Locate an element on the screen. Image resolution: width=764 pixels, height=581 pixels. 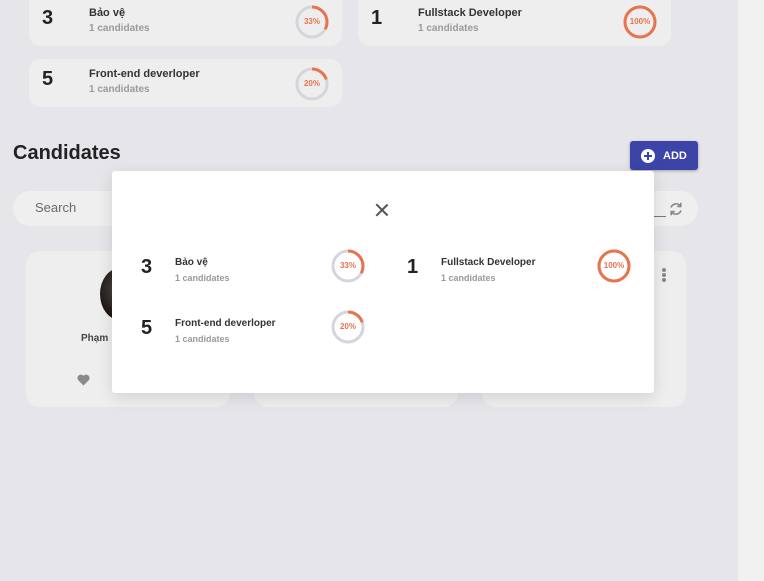
page-scrollbar is located at coordinates (751, 290).